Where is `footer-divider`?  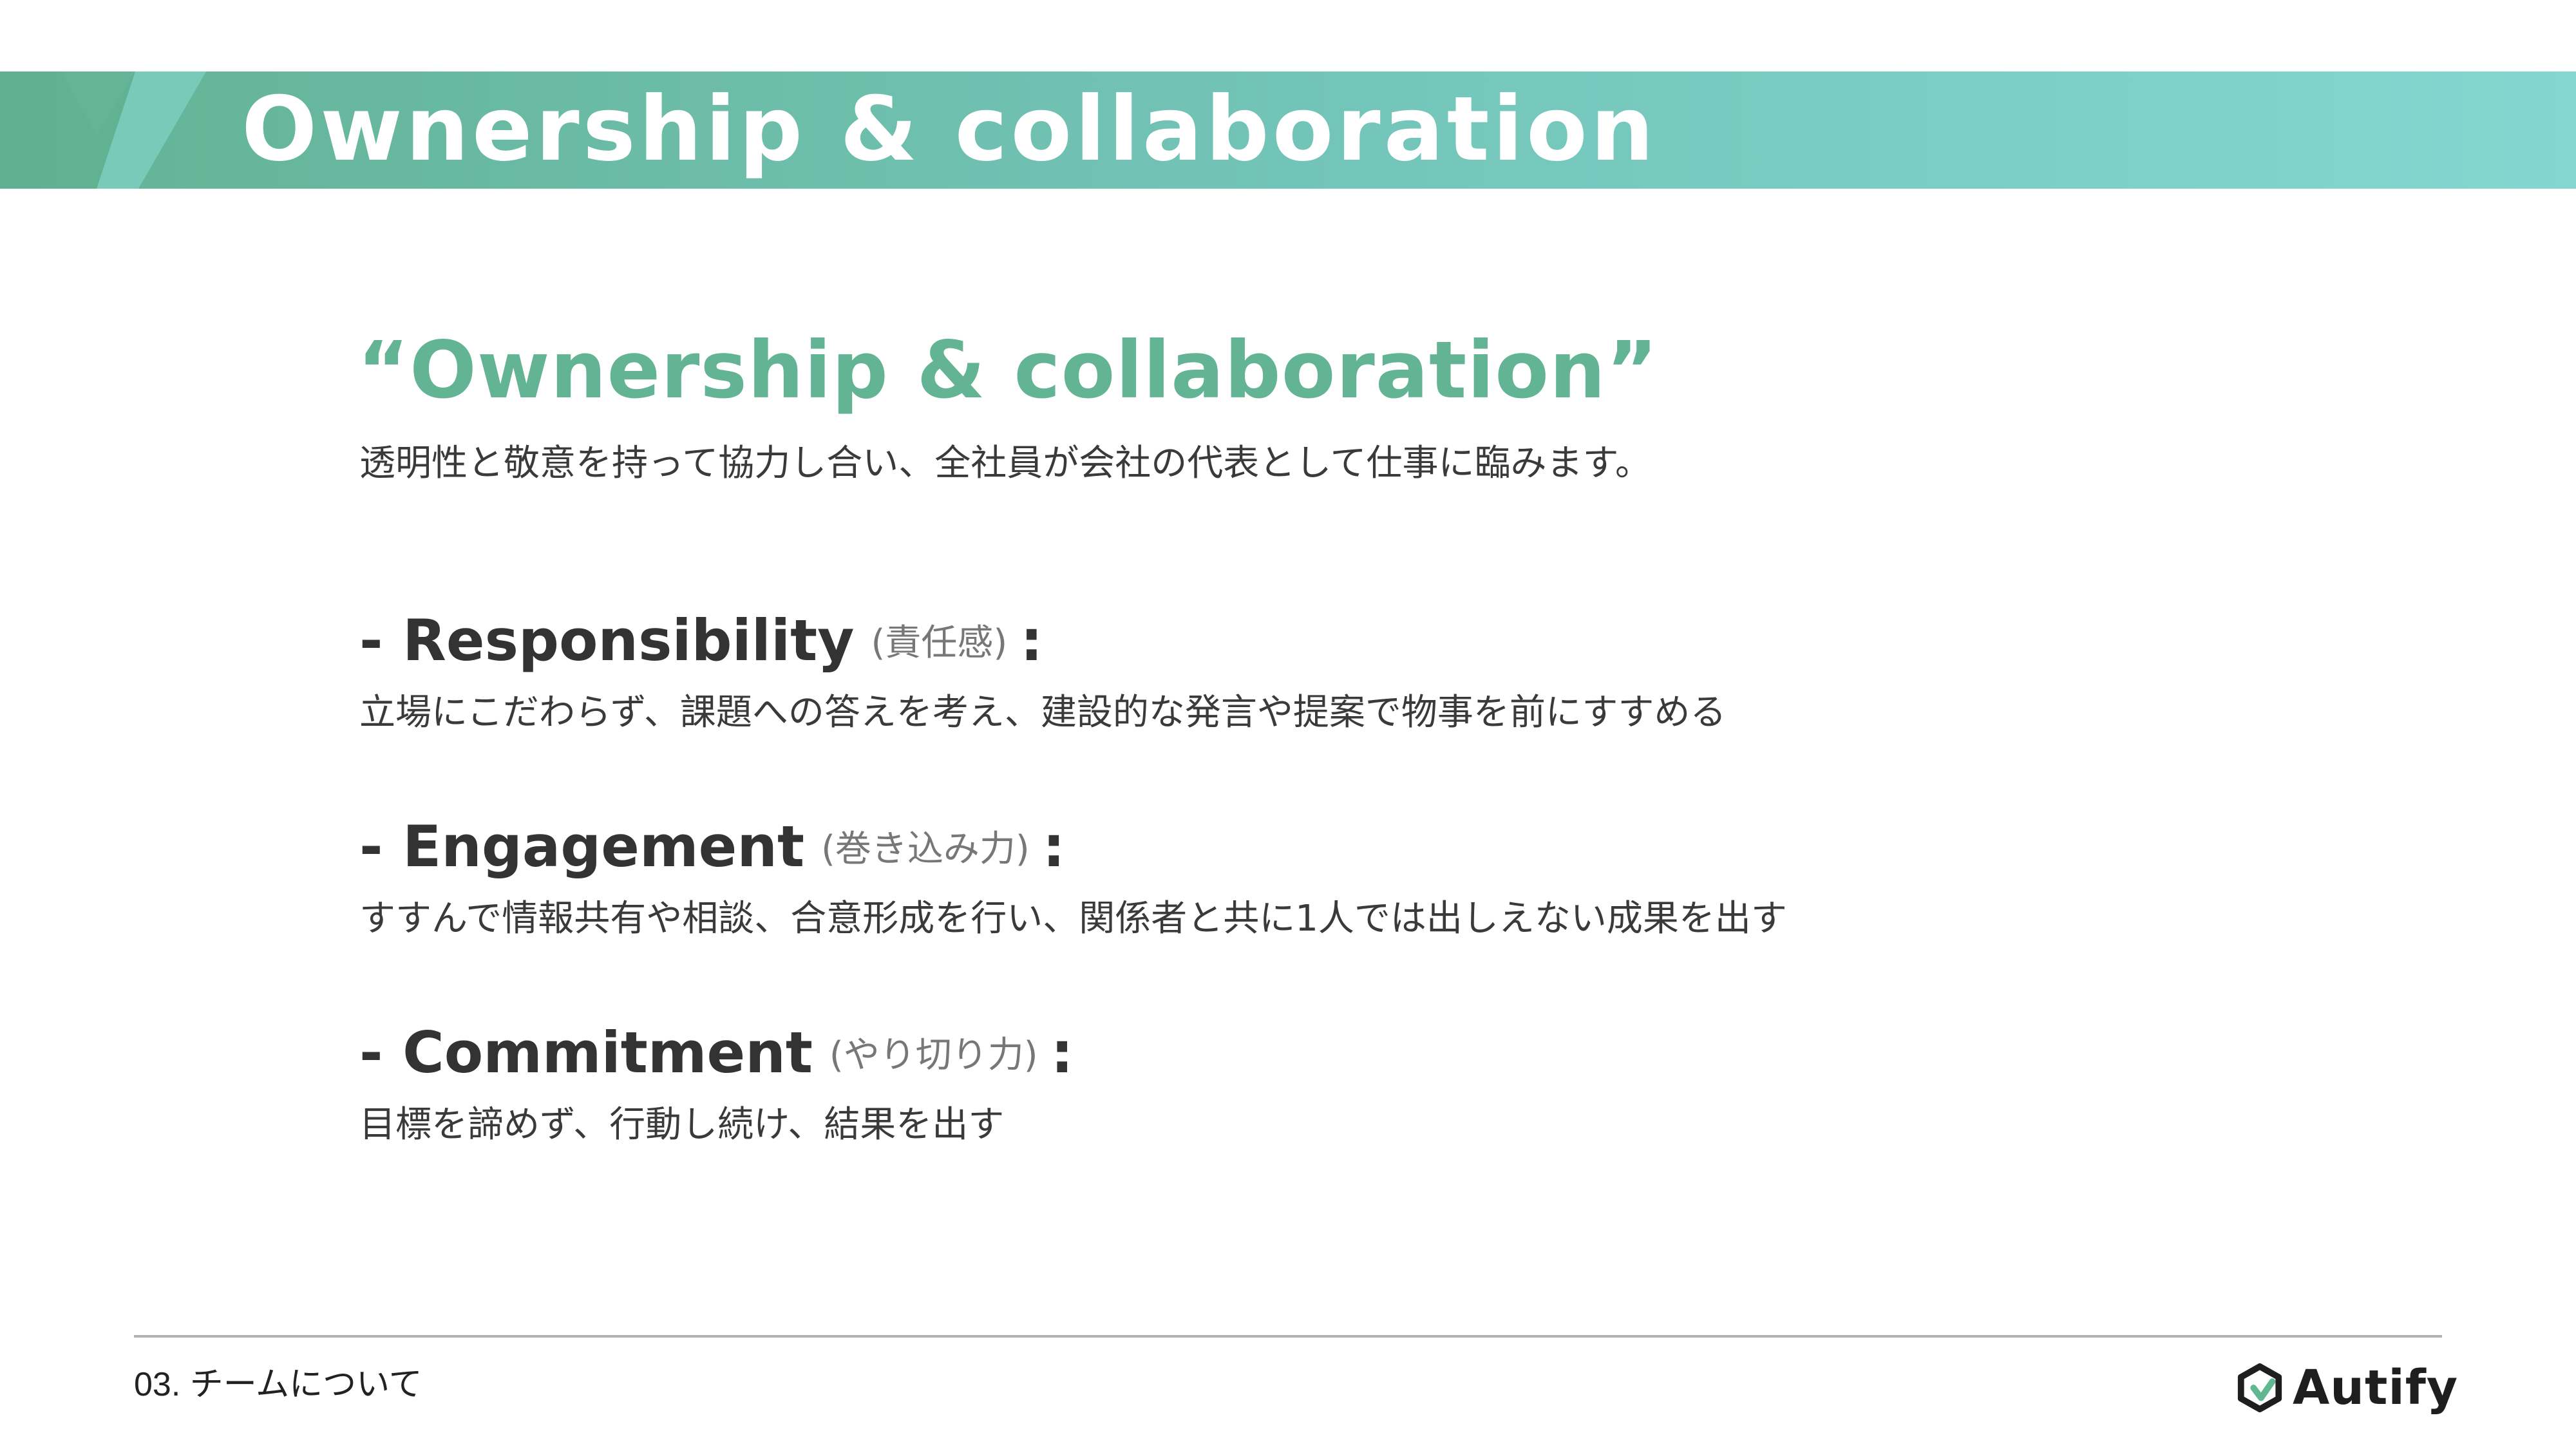
footer-divider is located at coordinates (1288, 1337).